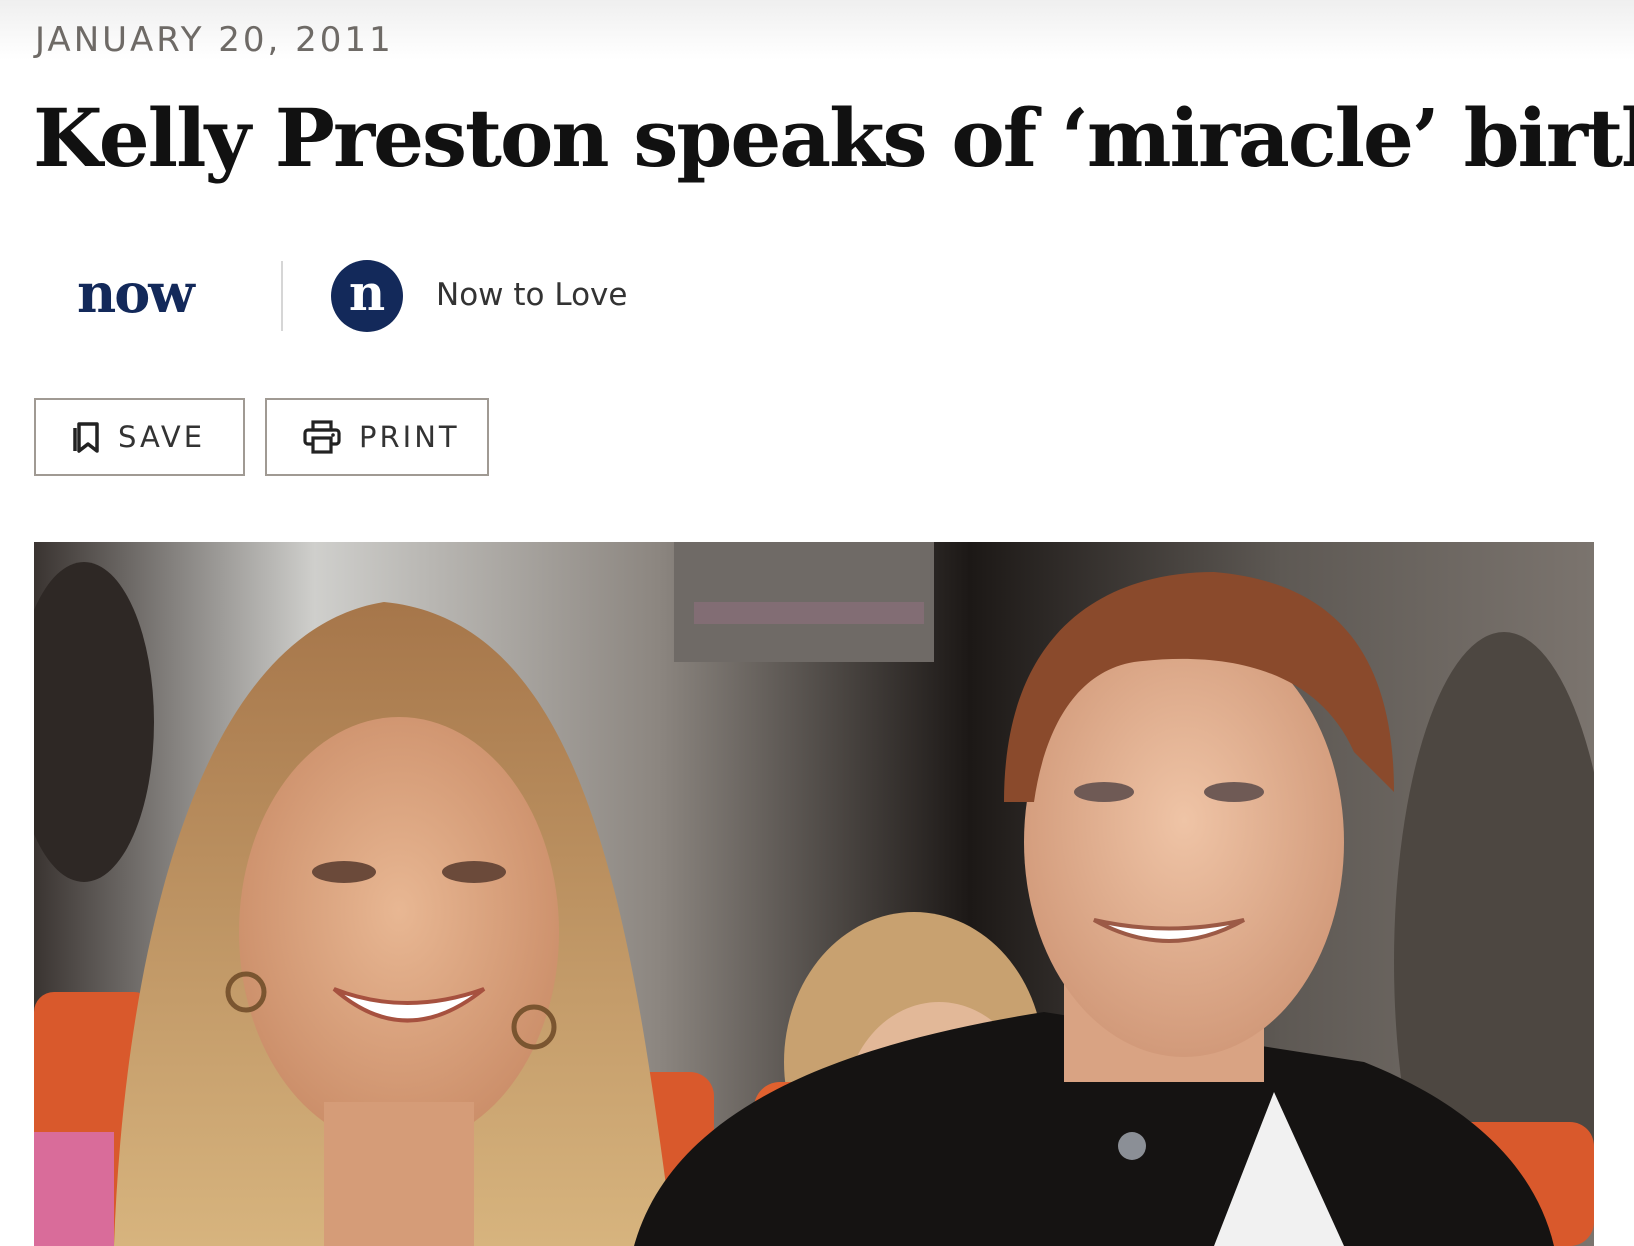 The height and width of the screenshot is (1246, 1634). Describe the element at coordinates (409, 437) in the screenshot. I see `print-label: PRINT` at that location.